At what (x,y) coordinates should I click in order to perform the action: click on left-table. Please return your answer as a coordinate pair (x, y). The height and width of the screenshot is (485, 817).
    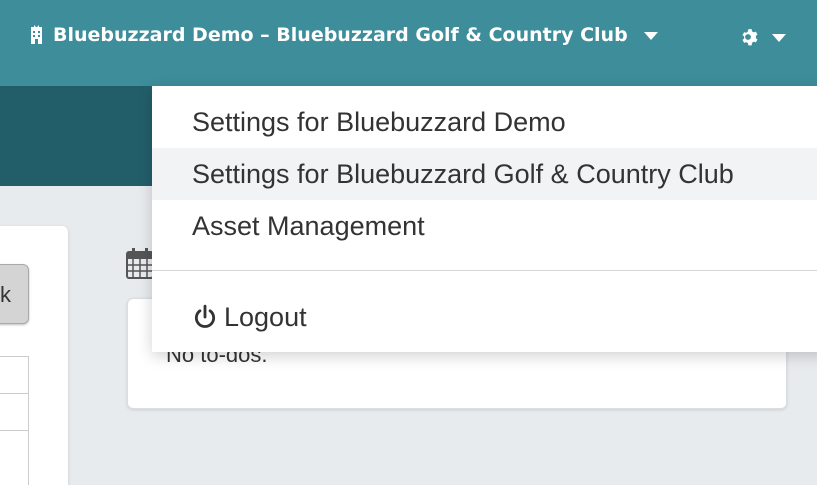
    Looking at the image, I should click on (14, 420).